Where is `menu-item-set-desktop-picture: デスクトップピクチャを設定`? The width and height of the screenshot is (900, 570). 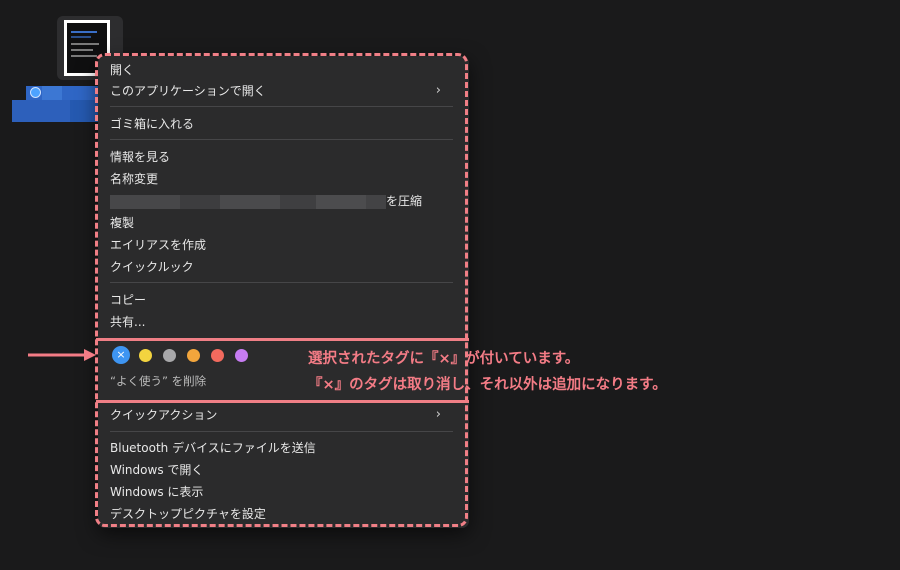 menu-item-set-desktop-picture: デスクトップピクチャを設定 is located at coordinates (188, 514).